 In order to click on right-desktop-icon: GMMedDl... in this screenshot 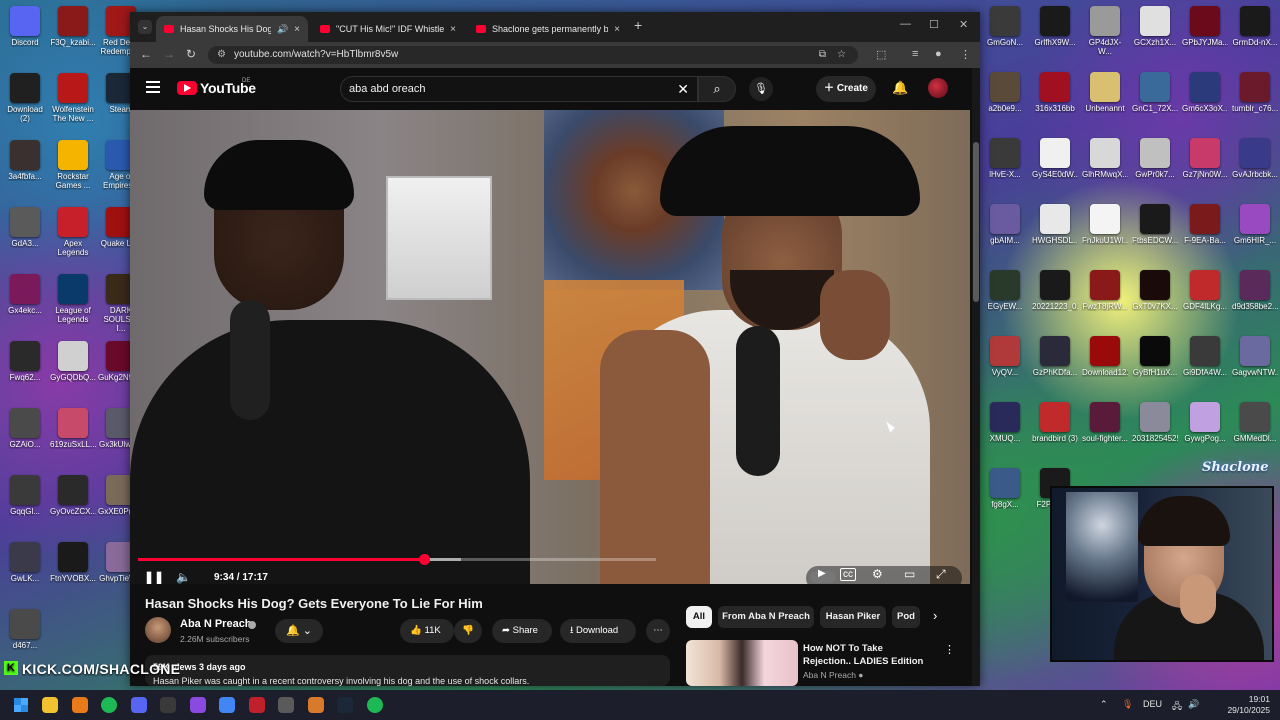, I will do `click(1255, 422)`.